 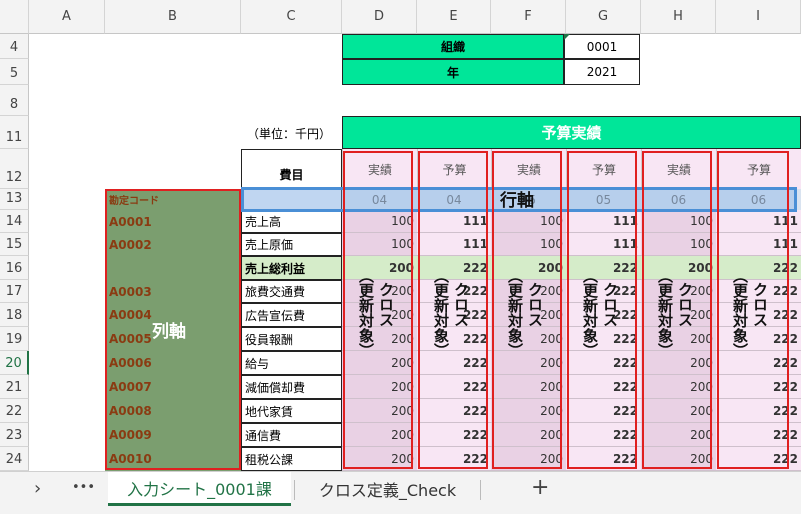 What do you see at coordinates (291, 315) in the screenshot?
I see `item-name: 広告宣伝費` at bounding box center [291, 315].